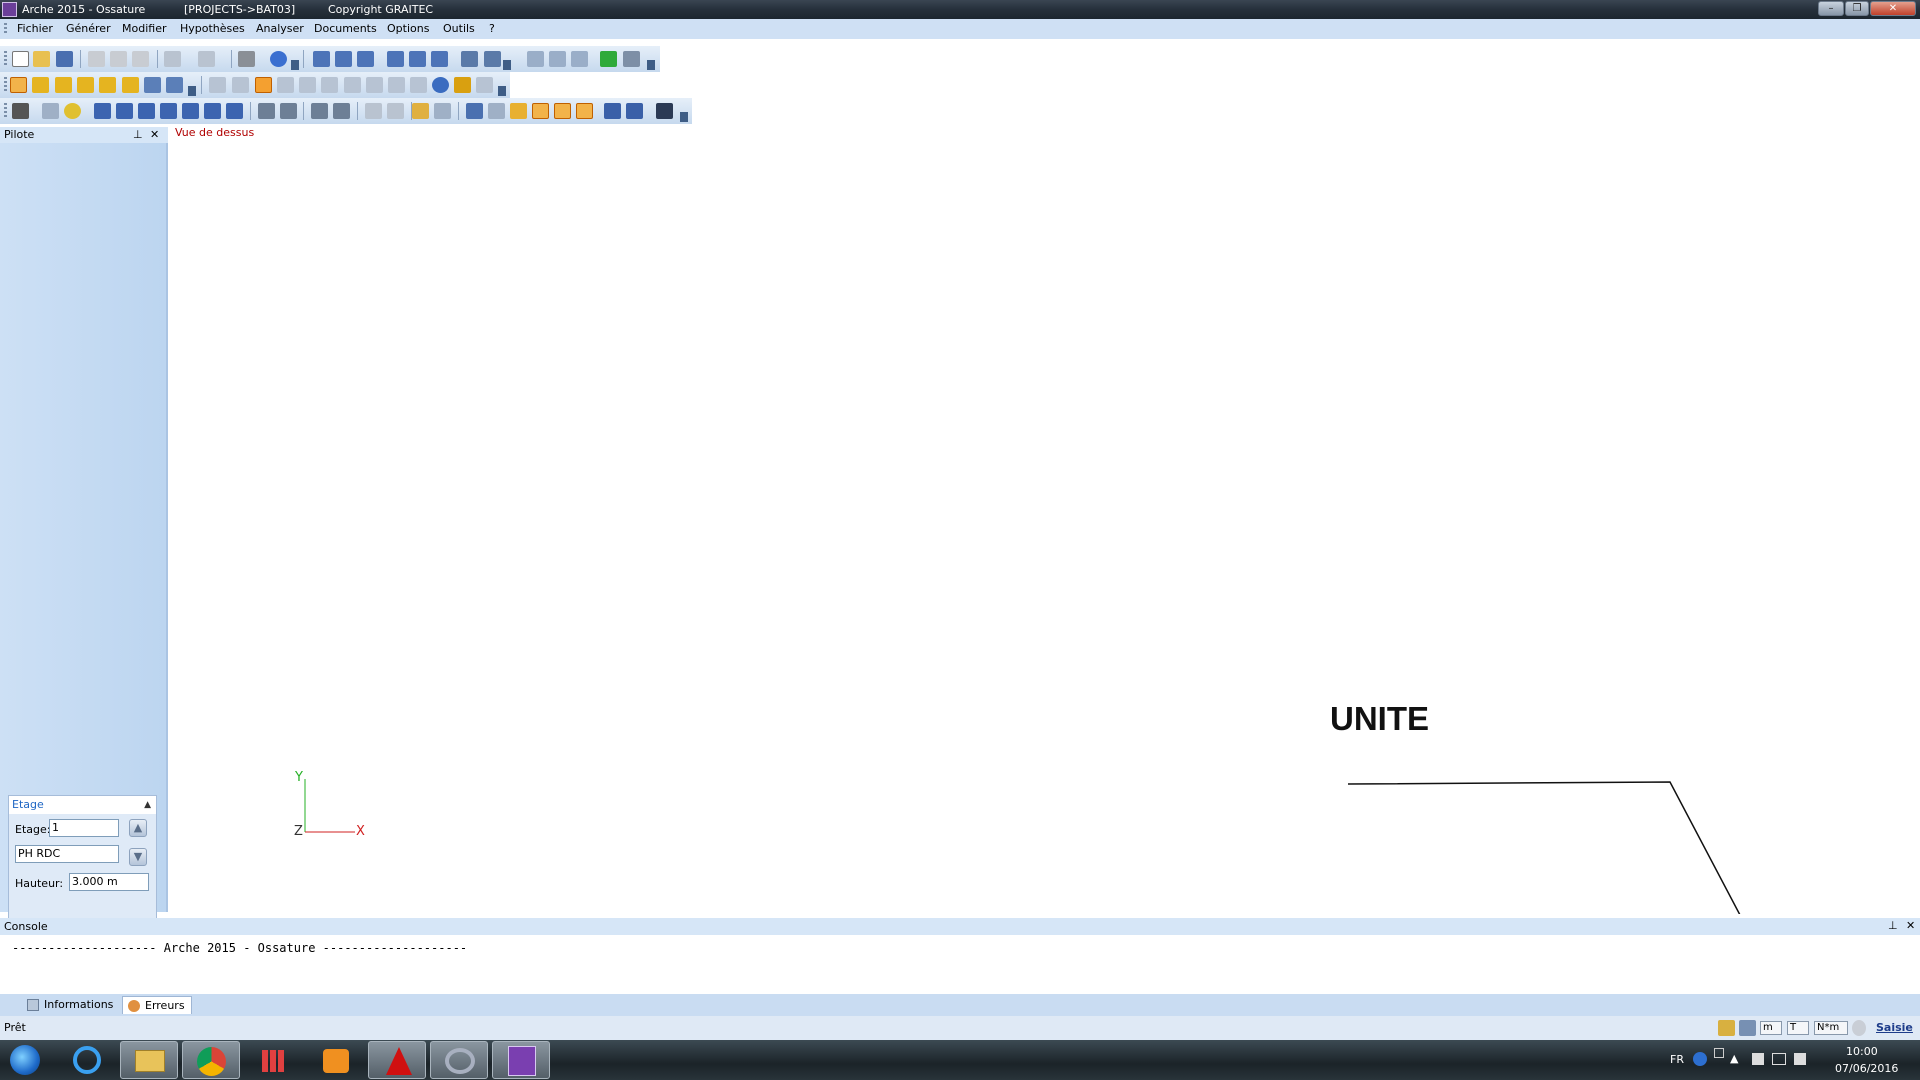 The height and width of the screenshot is (1080, 1920). What do you see at coordinates (1831, 1028) in the screenshot?
I see `moment-unit-select: N*m` at bounding box center [1831, 1028].